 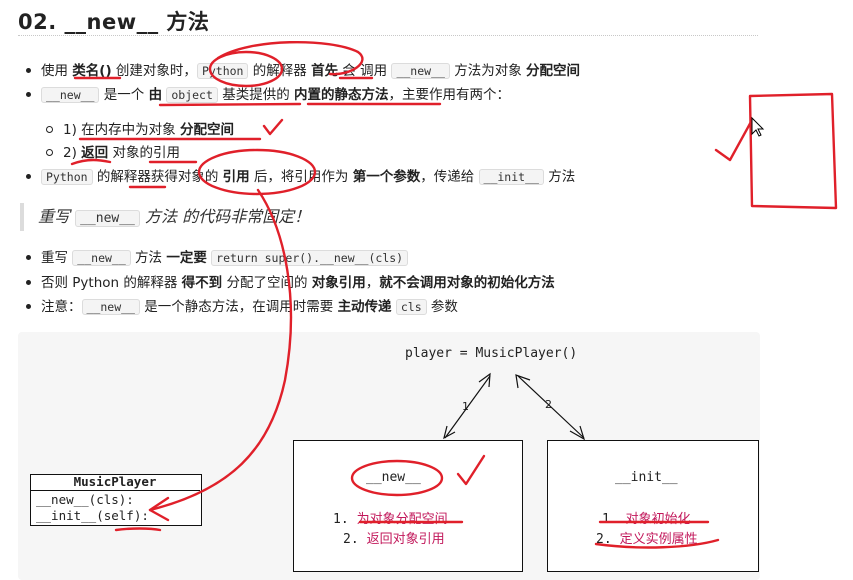 What do you see at coordinates (647, 539) in the screenshot?
I see `init-step-2: 2. 定义实例属性` at bounding box center [647, 539].